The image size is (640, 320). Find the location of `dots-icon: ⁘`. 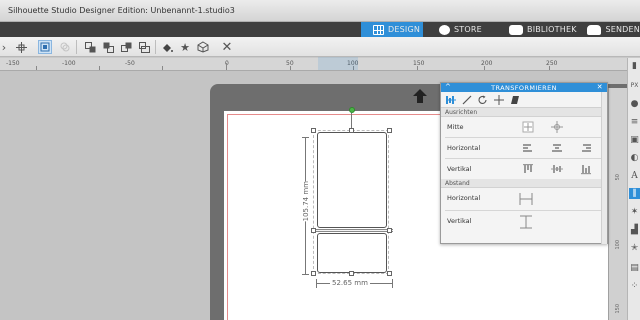

dots-icon: ⁘ is located at coordinates (634, 285).